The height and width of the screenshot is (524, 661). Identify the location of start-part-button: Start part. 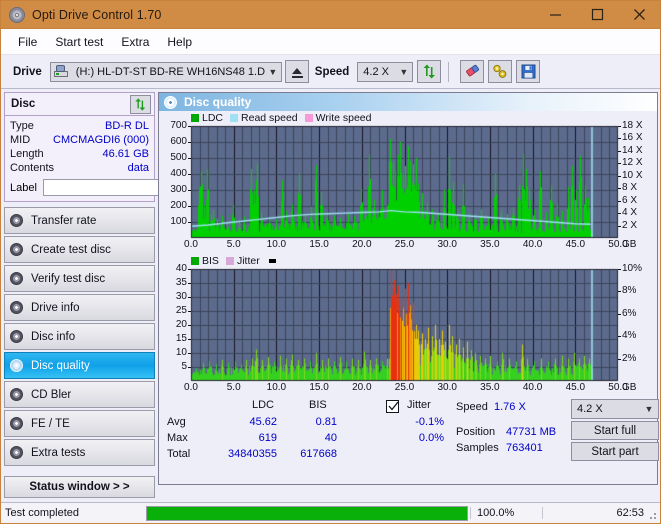
(615, 451).